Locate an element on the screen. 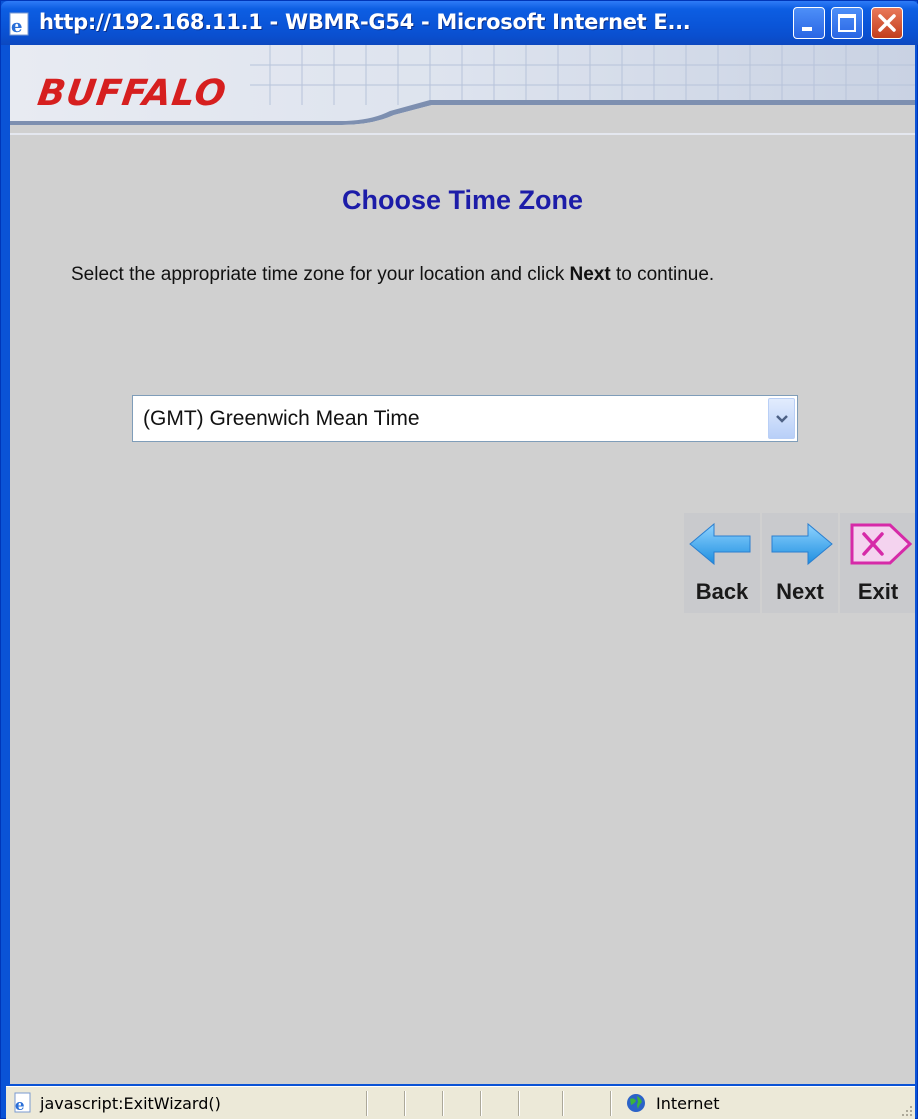  chevron-down-icon is located at coordinates (782, 419).